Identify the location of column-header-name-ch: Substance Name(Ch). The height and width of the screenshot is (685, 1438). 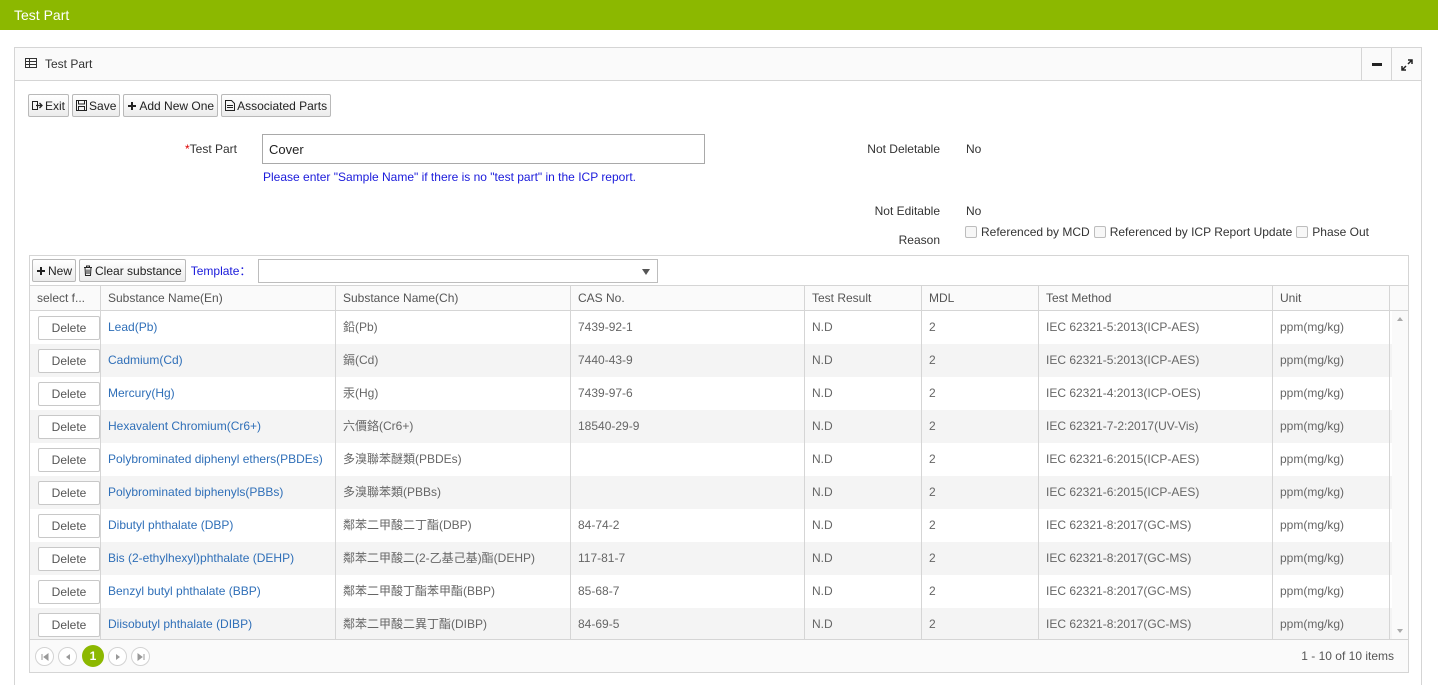
(453, 298).